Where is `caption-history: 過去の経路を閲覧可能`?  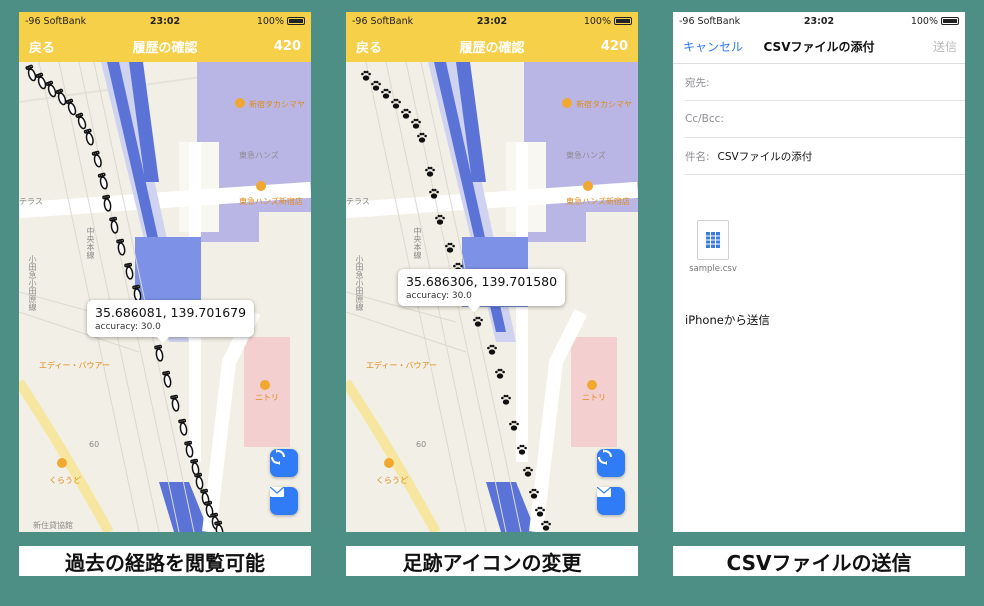 caption-history: 過去の経路を閲覧可能 is located at coordinates (165, 561).